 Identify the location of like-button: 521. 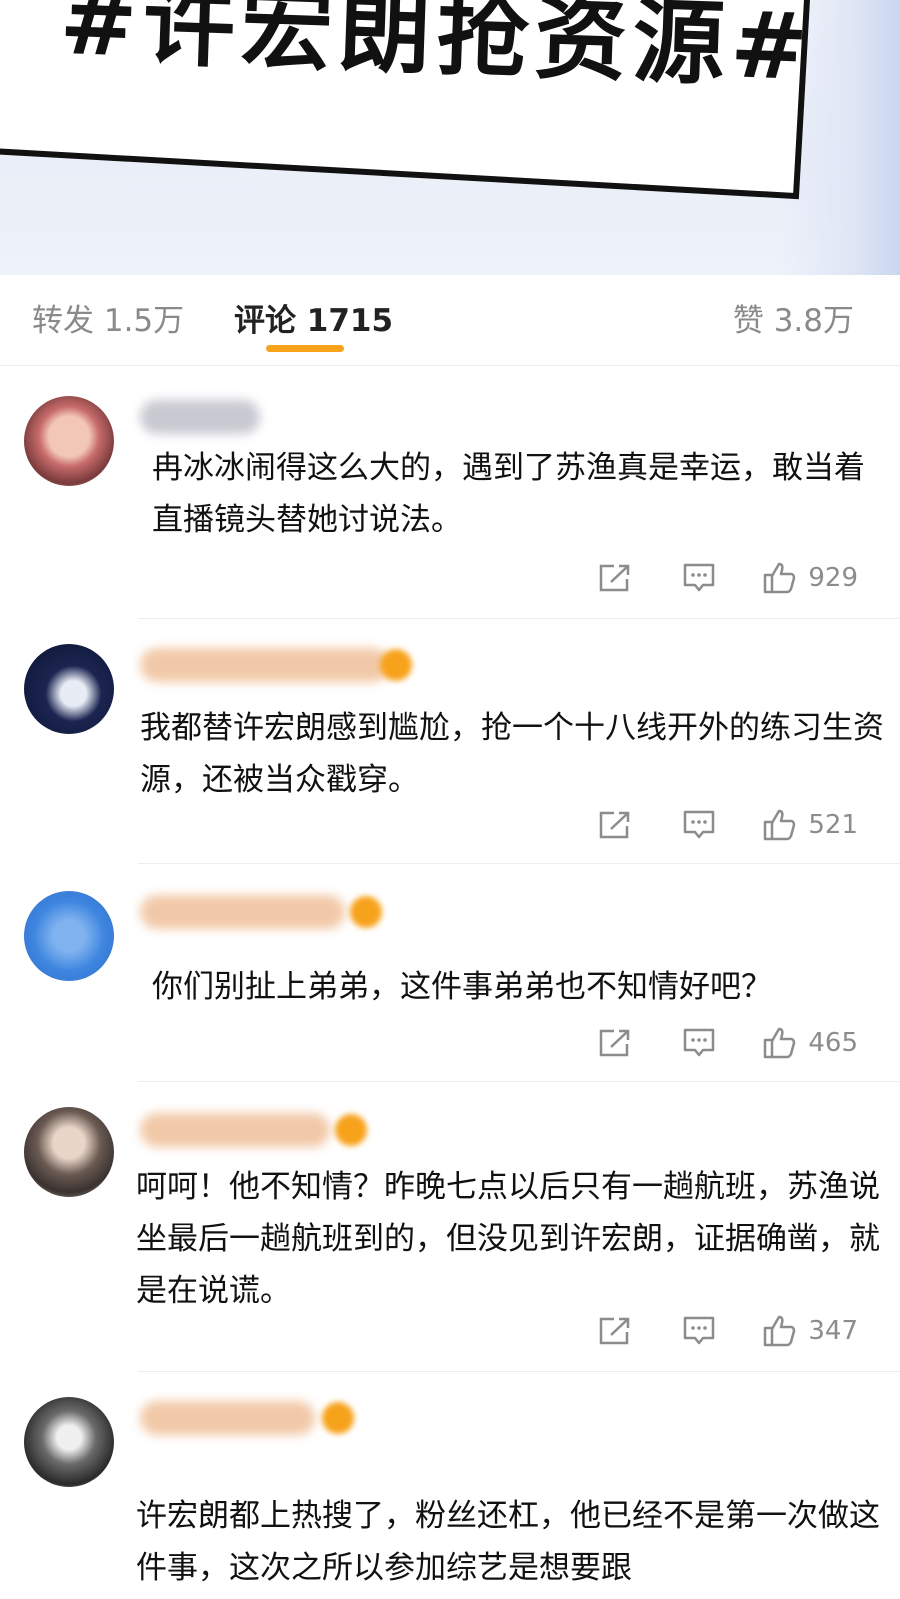
(810, 825).